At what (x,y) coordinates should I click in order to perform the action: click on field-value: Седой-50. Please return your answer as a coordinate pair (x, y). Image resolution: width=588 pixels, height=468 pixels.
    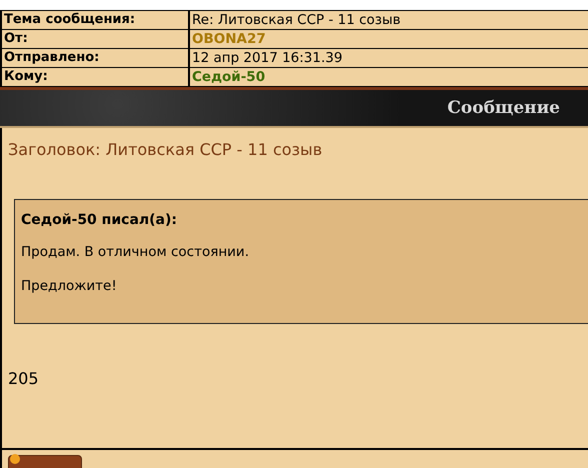
    Looking at the image, I should click on (389, 77).